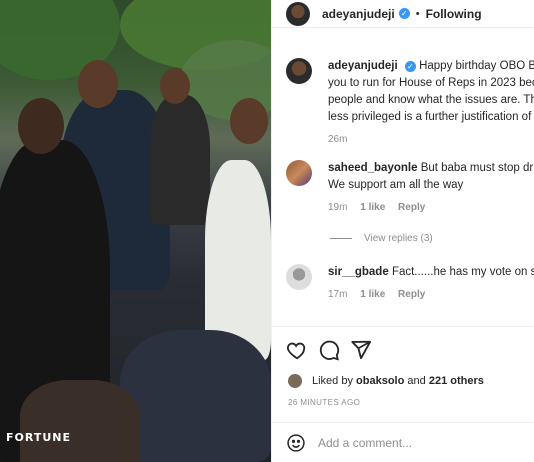  What do you see at coordinates (380, 381) in the screenshot?
I see `liker-username: obaksolo` at bounding box center [380, 381].